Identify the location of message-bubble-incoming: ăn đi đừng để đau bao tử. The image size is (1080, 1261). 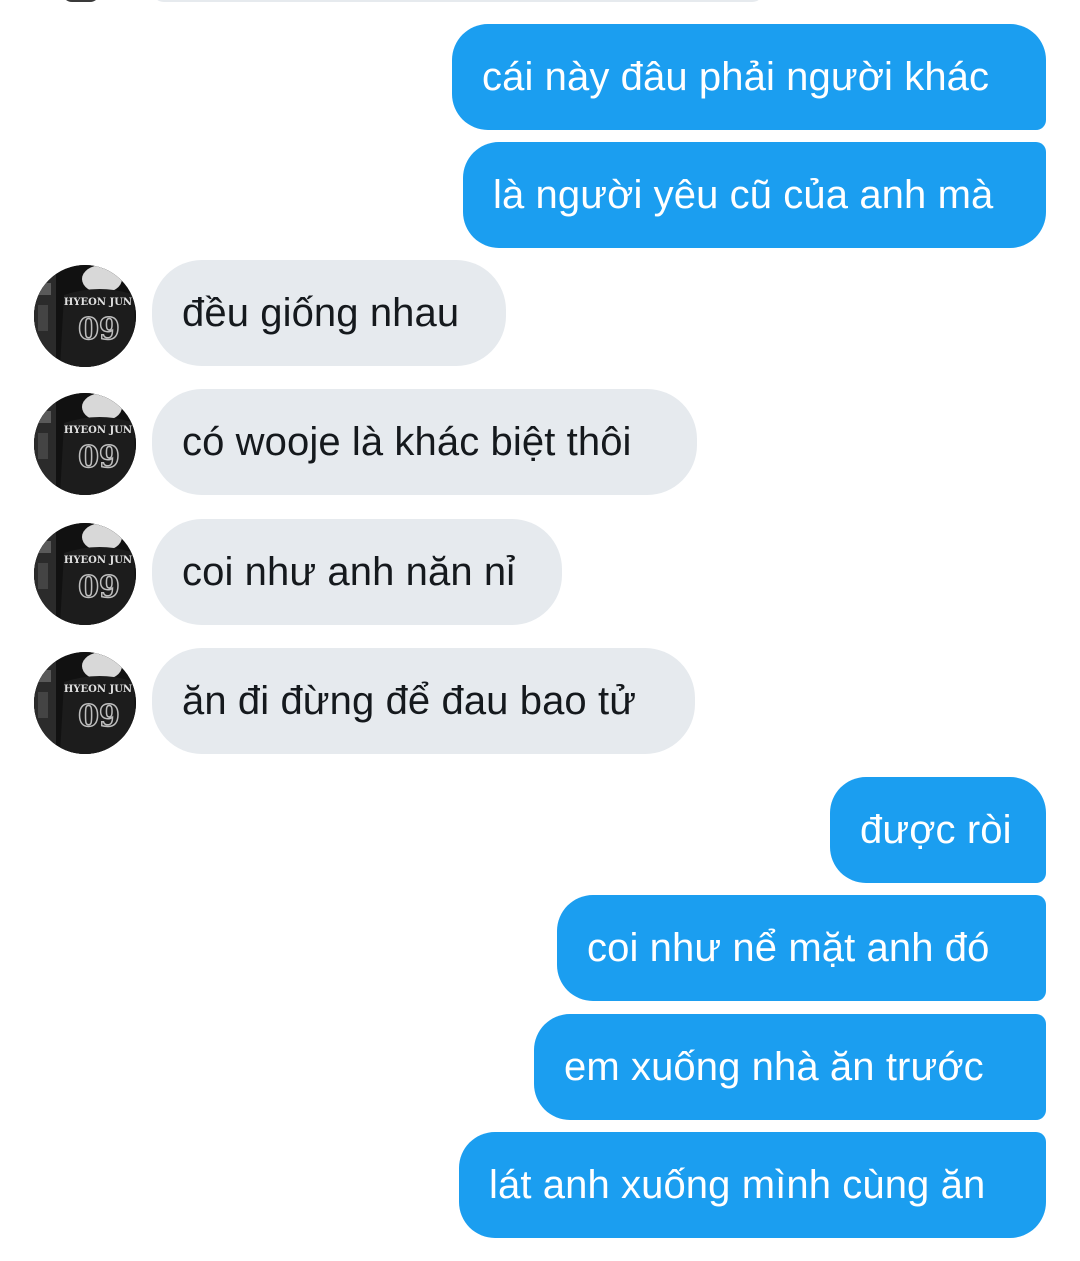
(423, 701).